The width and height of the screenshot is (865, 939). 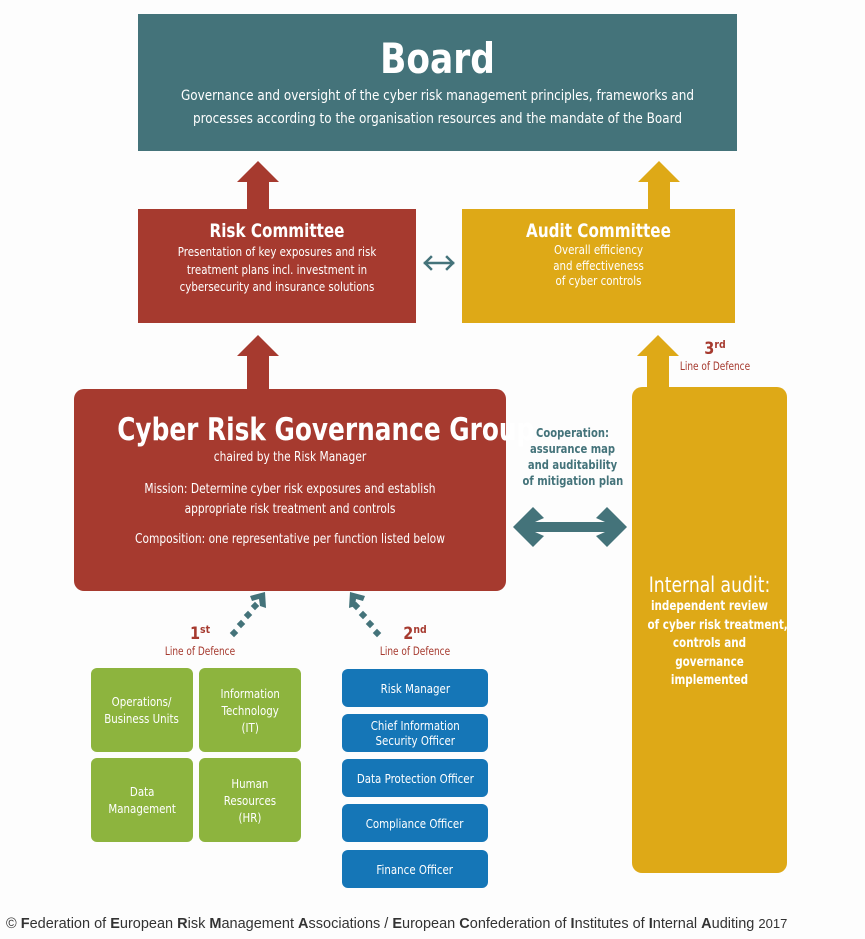 I want to click on function-label: Data Management, so click(x=142, y=800).